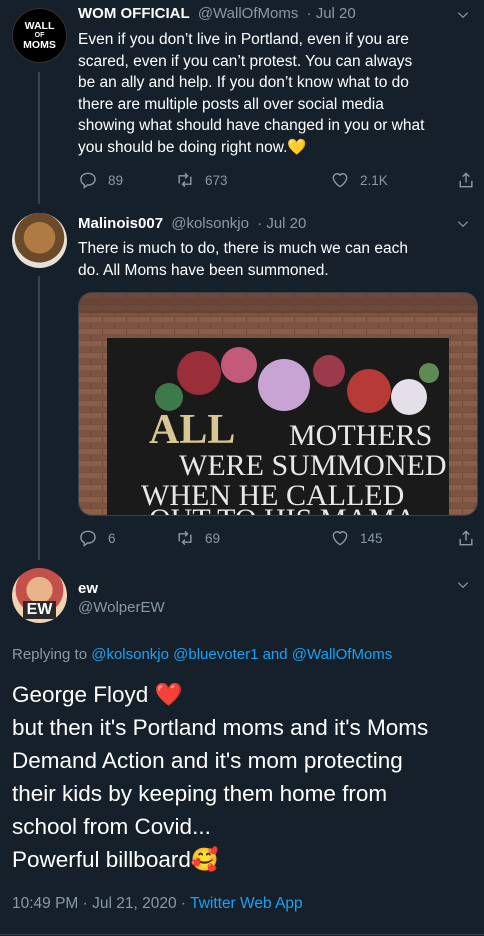  I want to click on text-line: Powerful billboard🥰, so click(115, 859).